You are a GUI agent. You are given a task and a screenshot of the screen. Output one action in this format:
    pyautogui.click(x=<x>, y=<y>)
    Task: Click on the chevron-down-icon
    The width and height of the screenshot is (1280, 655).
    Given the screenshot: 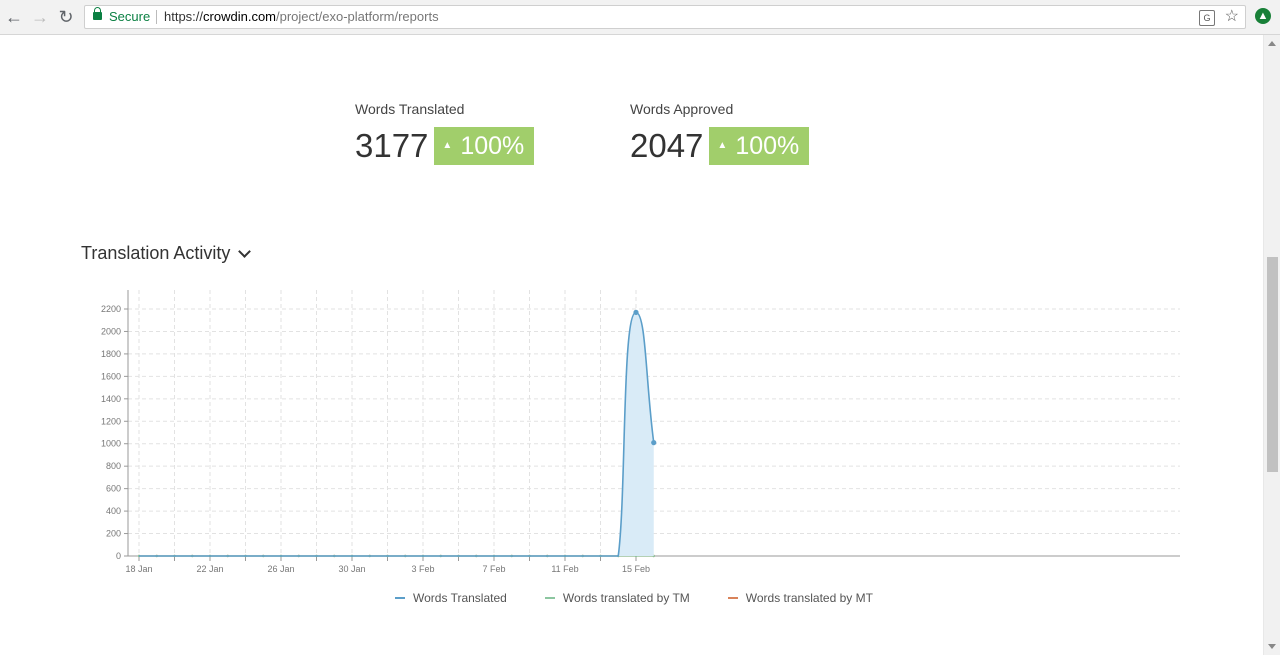 What is the action you would take?
    pyautogui.click(x=245, y=251)
    